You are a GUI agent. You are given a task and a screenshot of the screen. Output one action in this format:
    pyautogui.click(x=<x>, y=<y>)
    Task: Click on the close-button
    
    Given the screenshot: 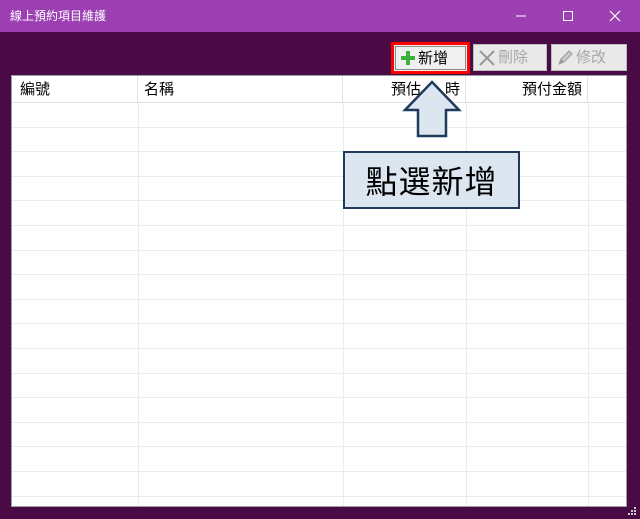 What is the action you would take?
    pyautogui.click(x=615, y=16)
    